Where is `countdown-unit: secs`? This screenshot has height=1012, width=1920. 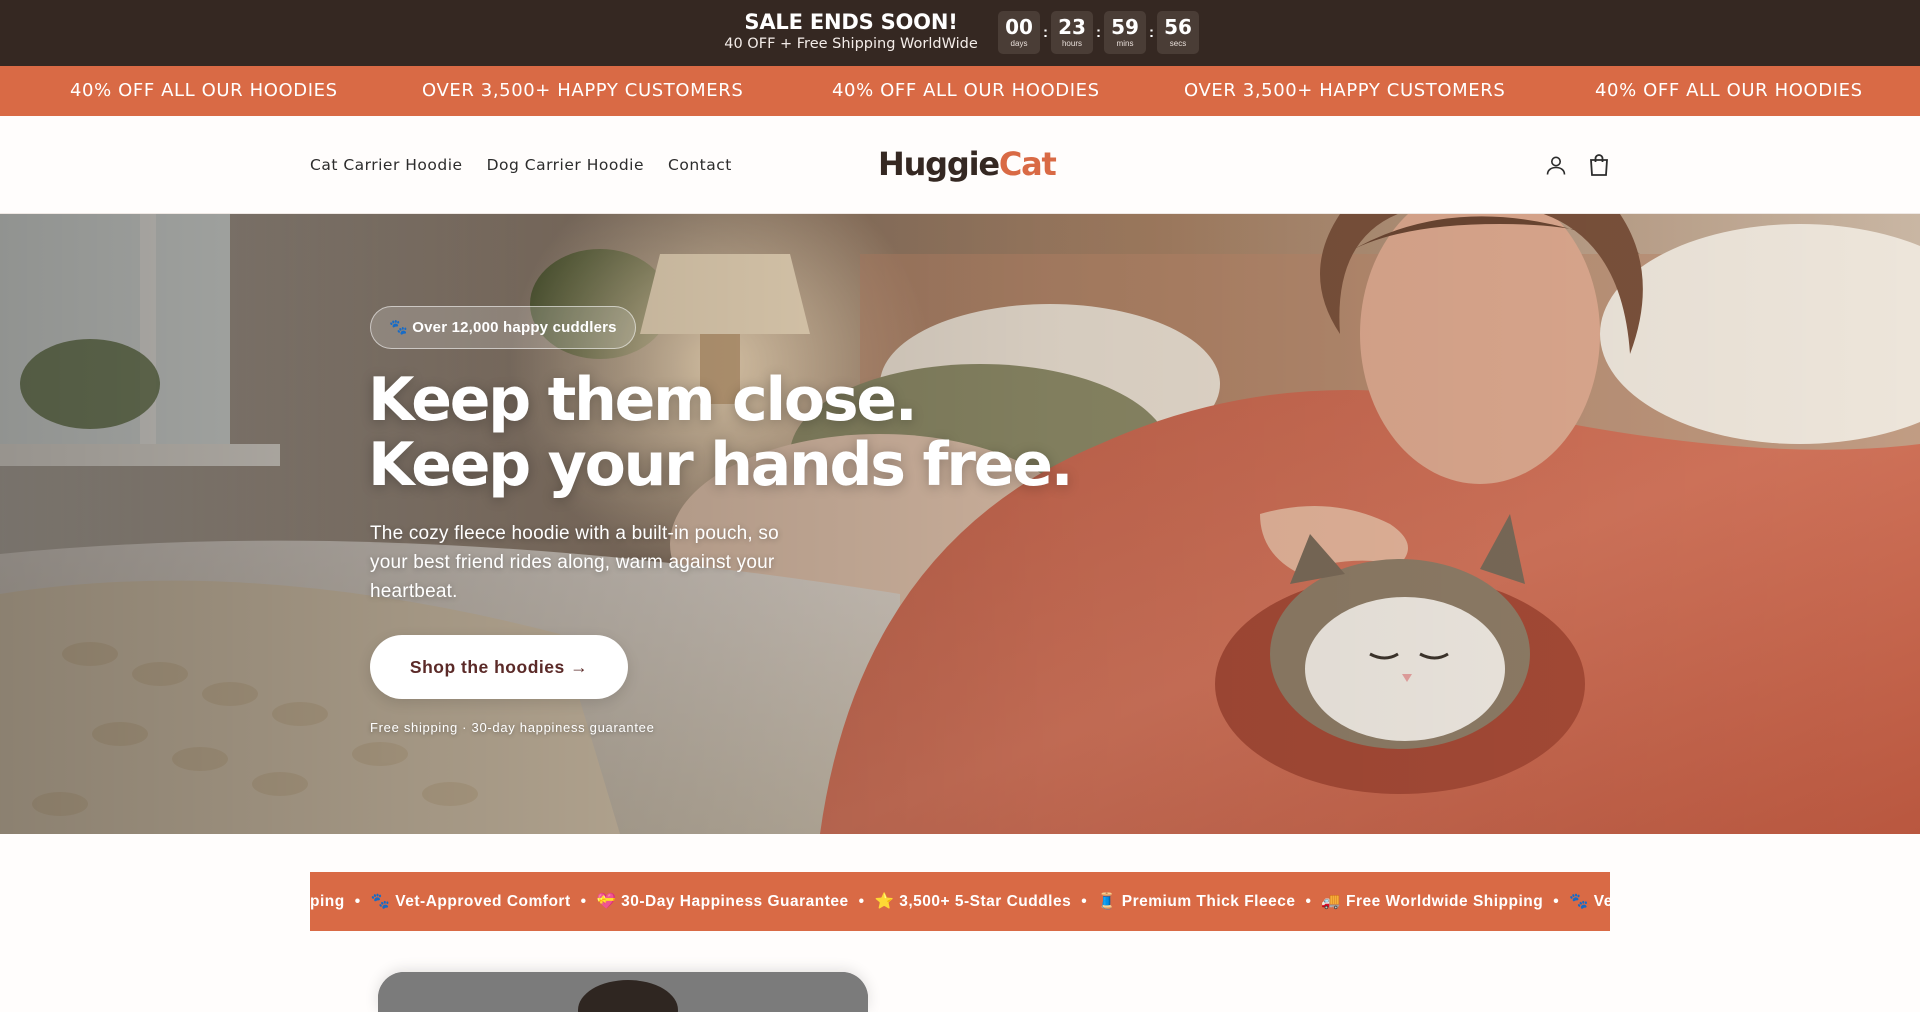 countdown-unit: secs is located at coordinates (1178, 43).